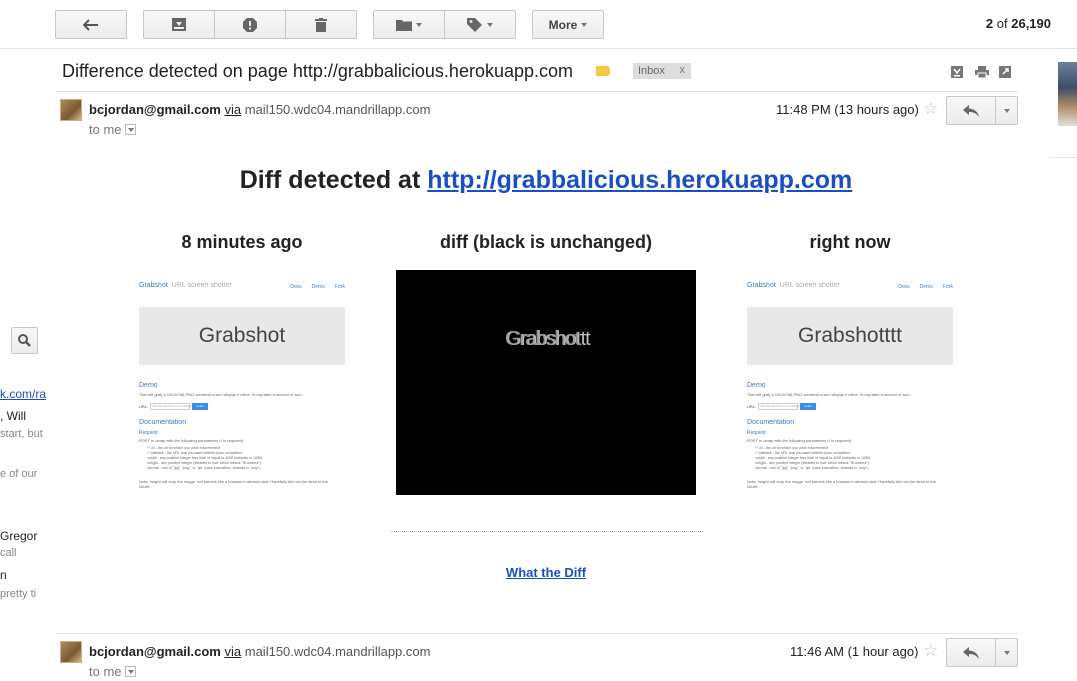 The image size is (1077, 681). I want to click on delete-button, so click(321, 24).